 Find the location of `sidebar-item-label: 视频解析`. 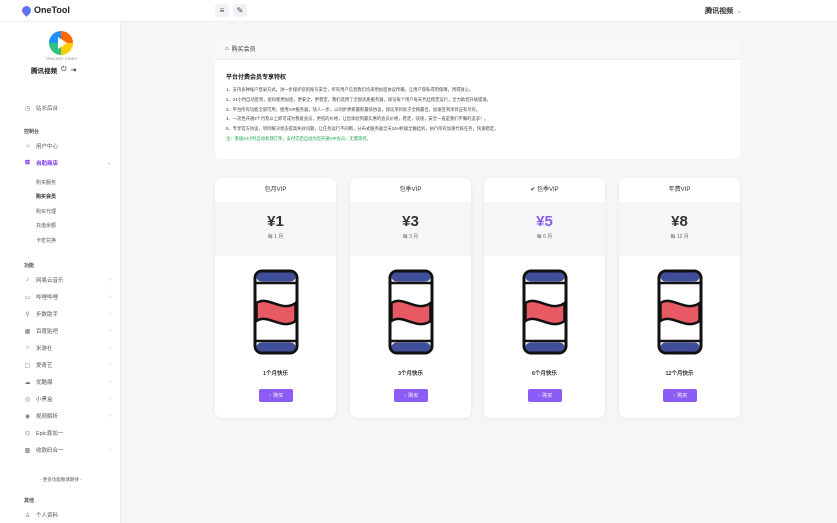

sidebar-item-label: 视频解析 is located at coordinates (47, 417).